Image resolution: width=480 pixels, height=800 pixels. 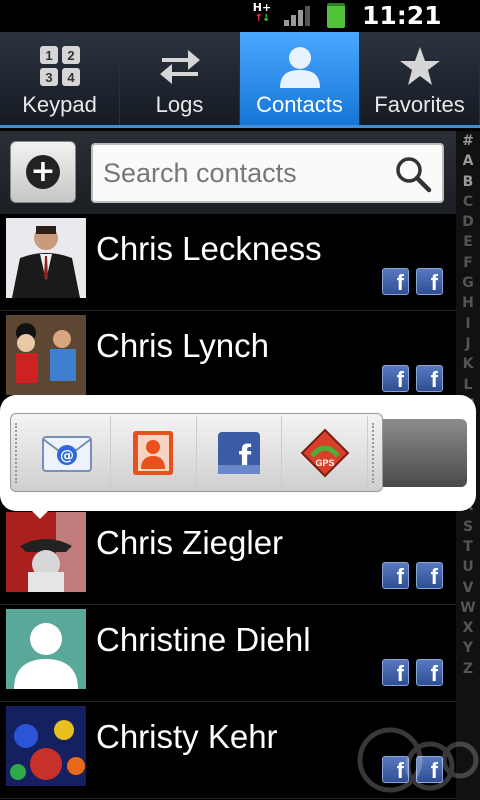 I want to click on contact-row-chris-ziegler: Chris Ziegler f f, so click(x=228, y=556).